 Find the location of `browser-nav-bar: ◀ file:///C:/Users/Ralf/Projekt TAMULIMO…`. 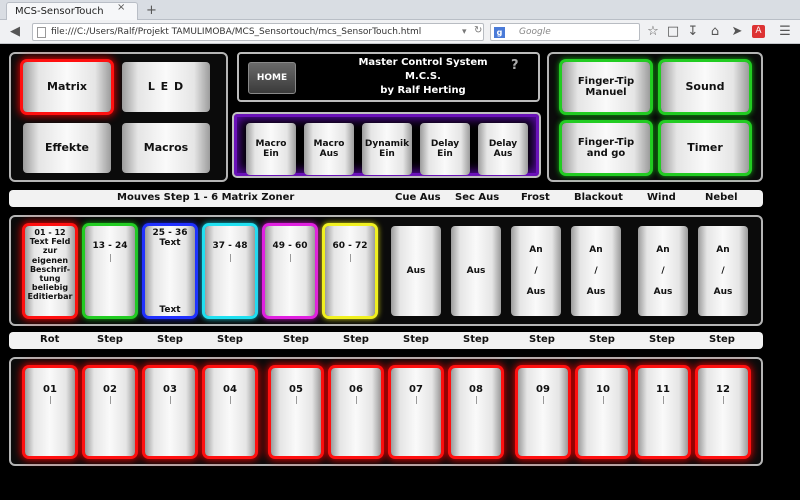

browser-nav-bar: ◀ file:///C:/Users/Ralf/Projekt TAMULIMO… is located at coordinates (400, 32).